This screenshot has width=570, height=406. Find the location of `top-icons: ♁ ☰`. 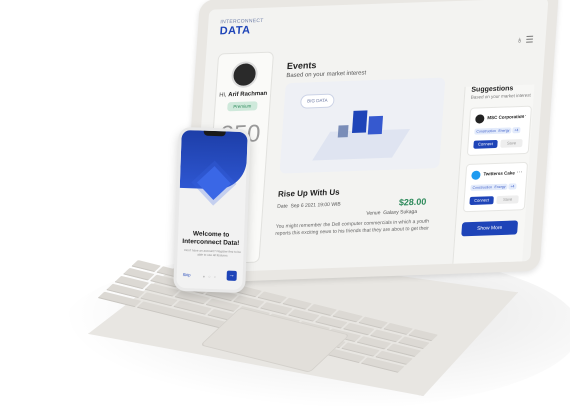

top-icons: ♁ ☰ is located at coordinates (525, 40).